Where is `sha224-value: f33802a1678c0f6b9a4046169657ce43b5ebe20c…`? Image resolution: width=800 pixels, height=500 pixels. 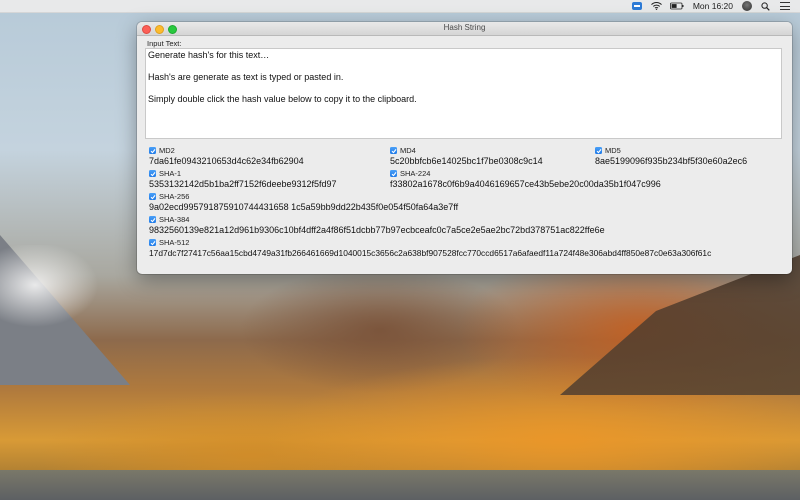
sha224-value: f33802a1678c0f6b9a4046169657ce43b5ebe20c… is located at coordinates (525, 184).